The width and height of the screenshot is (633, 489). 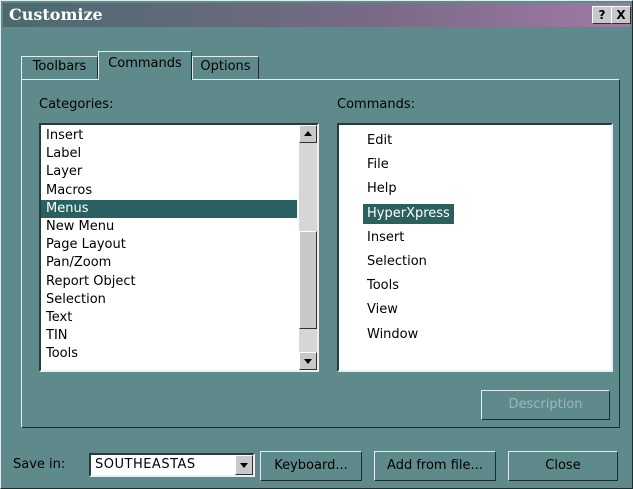 I want to click on command-item-label: Help, so click(x=382, y=189).